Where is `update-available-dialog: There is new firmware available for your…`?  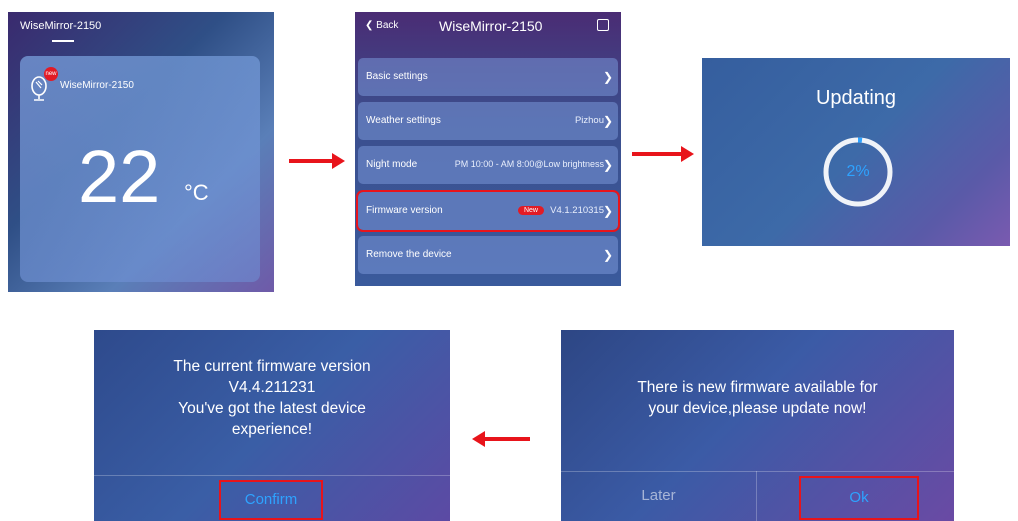 update-available-dialog: There is new firmware available for your… is located at coordinates (757, 425).